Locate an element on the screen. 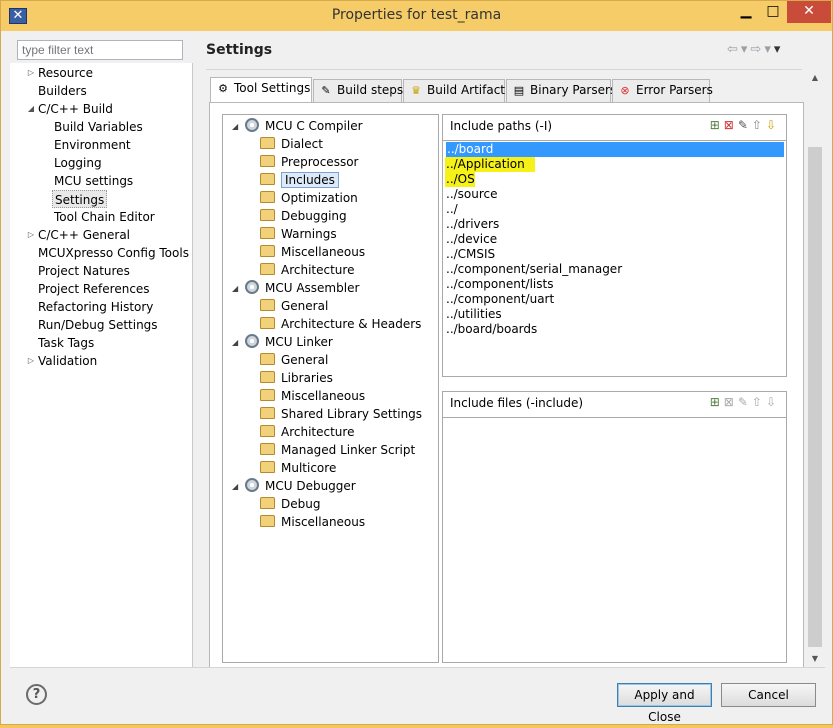 This screenshot has width=833, height=728. header-divider is located at coordinates (504, 69).